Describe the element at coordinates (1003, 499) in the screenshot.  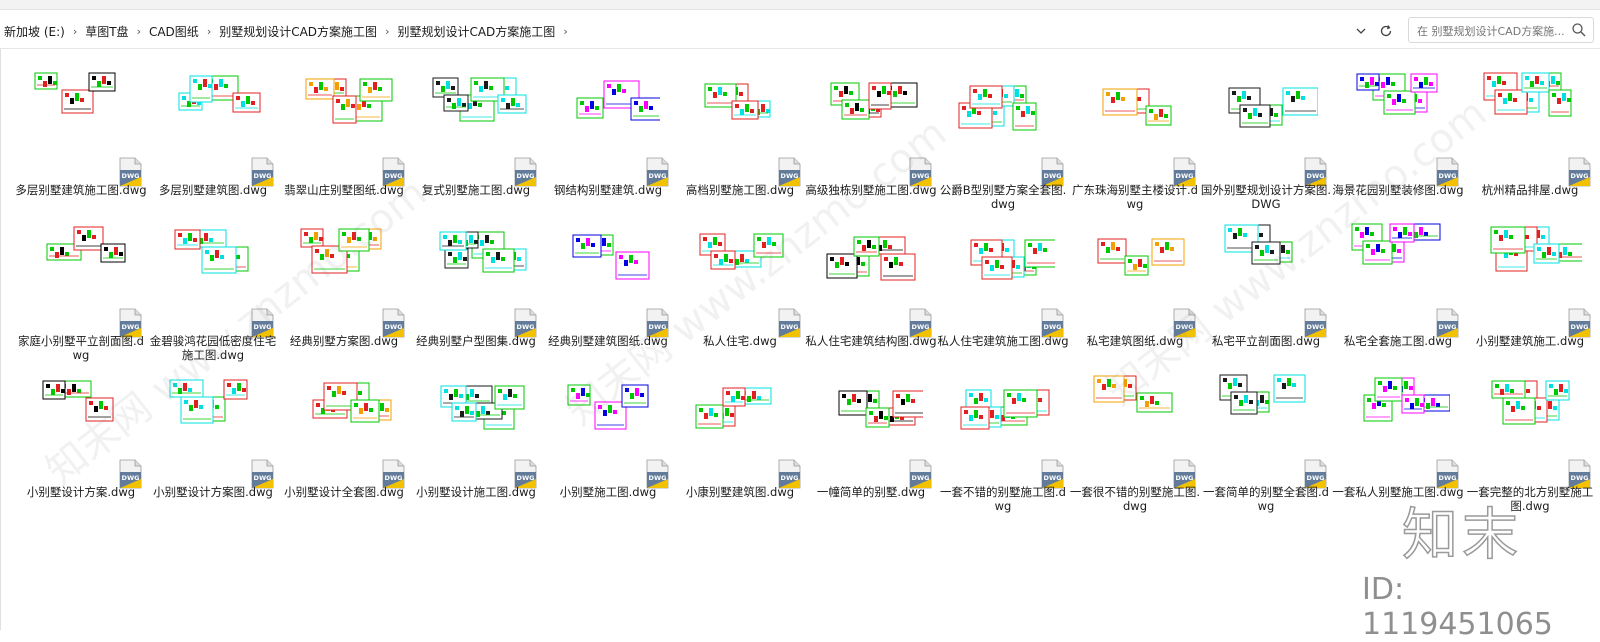
I see `file-name: 一套不错的别墅施工图.dwg` at that location.